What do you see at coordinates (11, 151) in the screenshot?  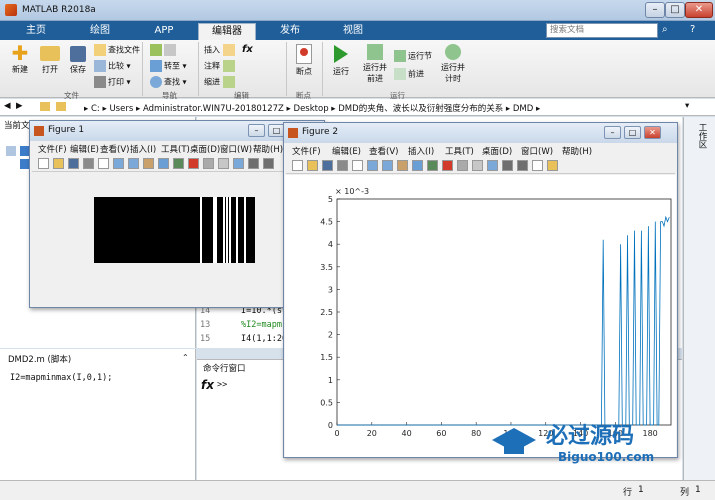 I see `file-icon` at bounding box center [11, 151].